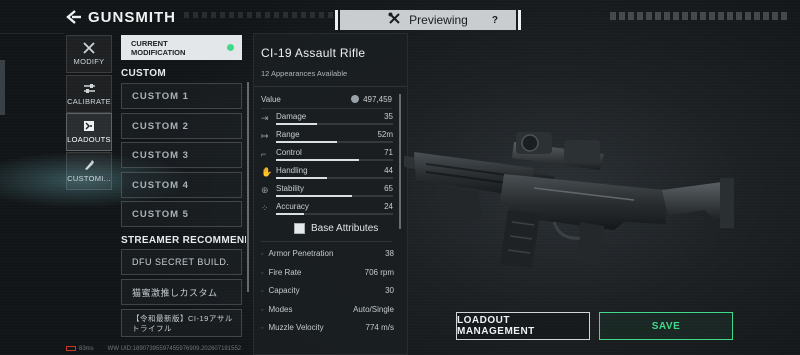 The width and height of the screenshot is (800, 355). Describe the element at coordinates (388, 170) in the screenshot. I see `stat-value: 44` at that location.